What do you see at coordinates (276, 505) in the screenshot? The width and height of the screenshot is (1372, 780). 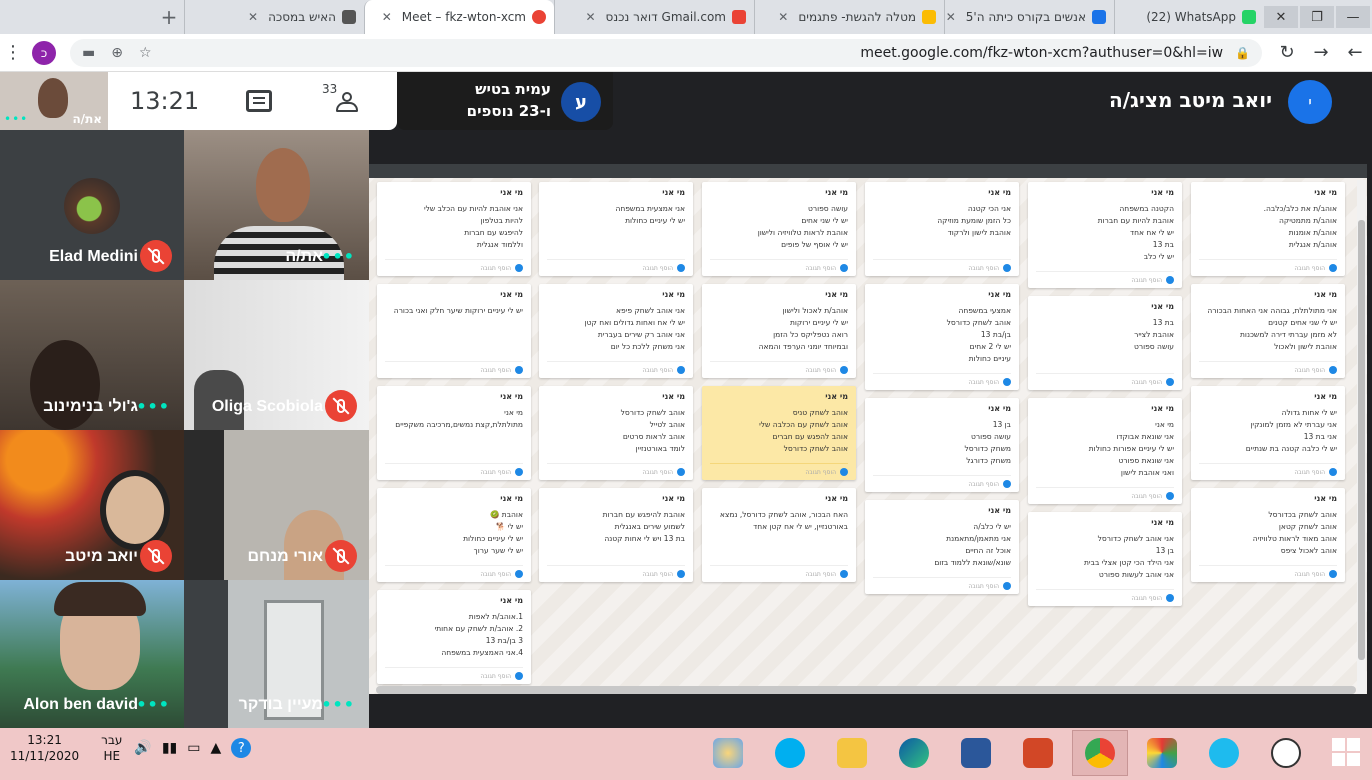 I see `participant-tile: אורי מנחם` at bounding box center [276, 505].